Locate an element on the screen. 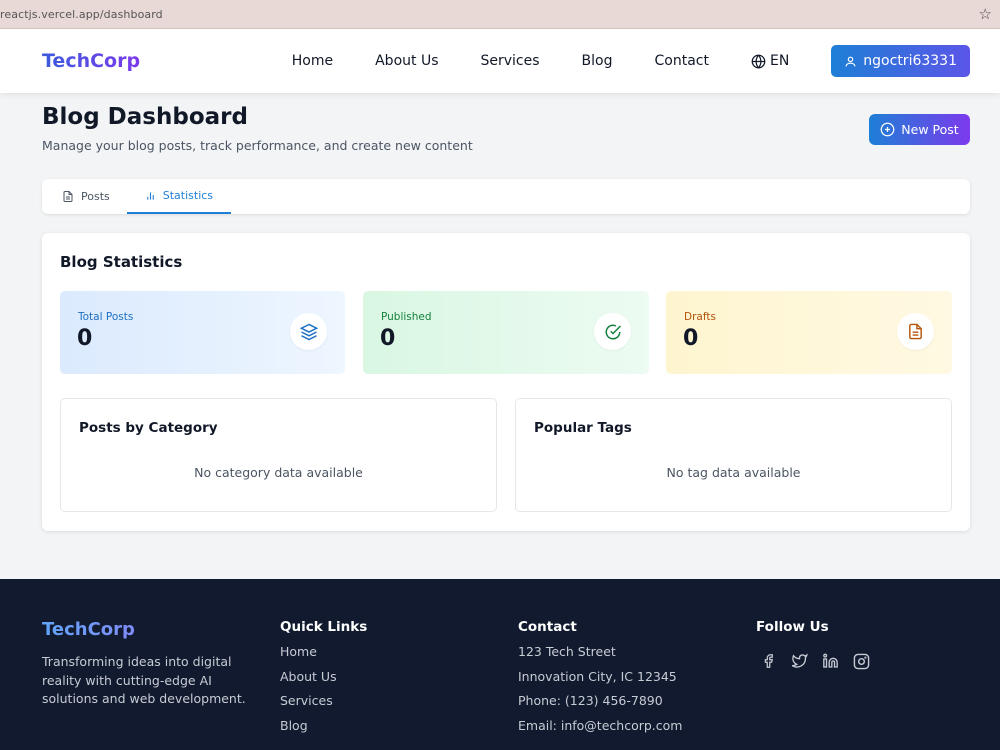 The height and width of the screenshot is (750, 1000). language-selector: EN is located at coordinates (770, 61).